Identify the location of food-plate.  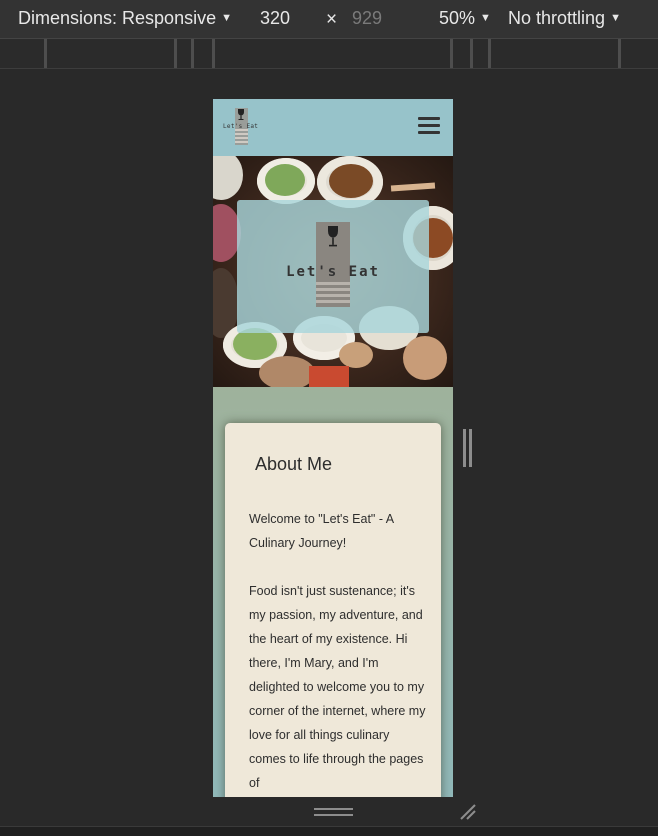
(228, 178).